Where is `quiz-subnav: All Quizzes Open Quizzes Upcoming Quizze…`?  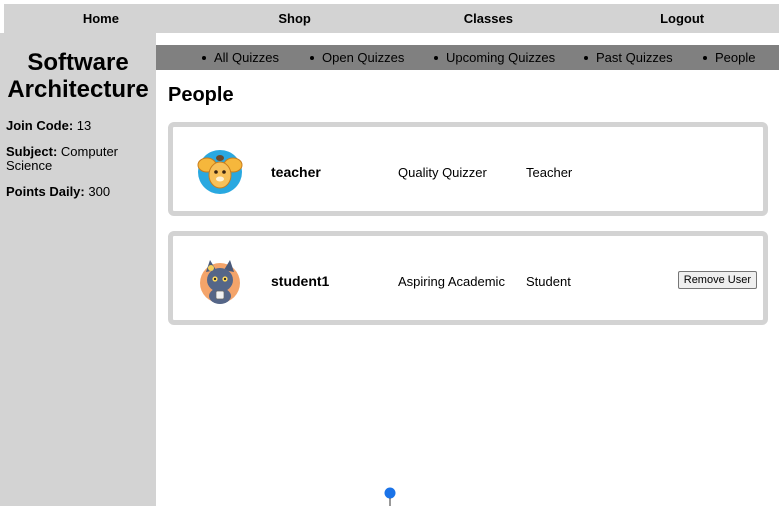 quiz-subnav: All Quizzes Open Quizzes Upcoming Quizze… is located at coordinates (467, 57).